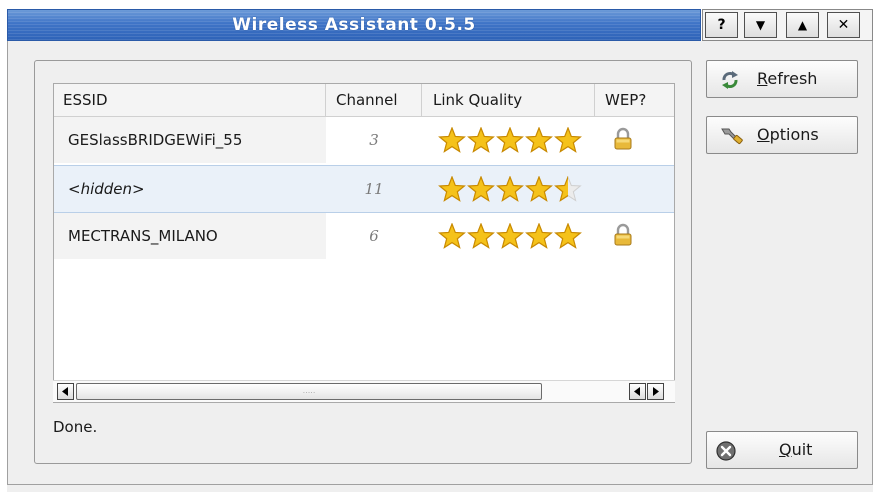 Image resolution: width=879 pixels, height=492 pixels. What do you see at coordinates (374, 140) in the screenshot?
I see `channel-cell: 3` at bounding box center [374, 140].